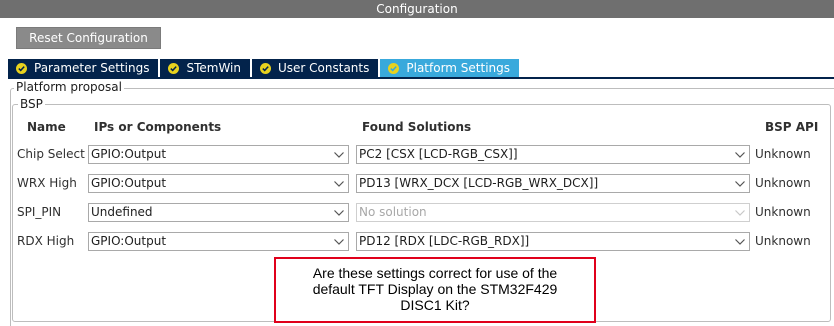 The height and width of the screenshot is (326, 834). I want to click on row-name-chip-select: Chip Select, so click(51, 154).